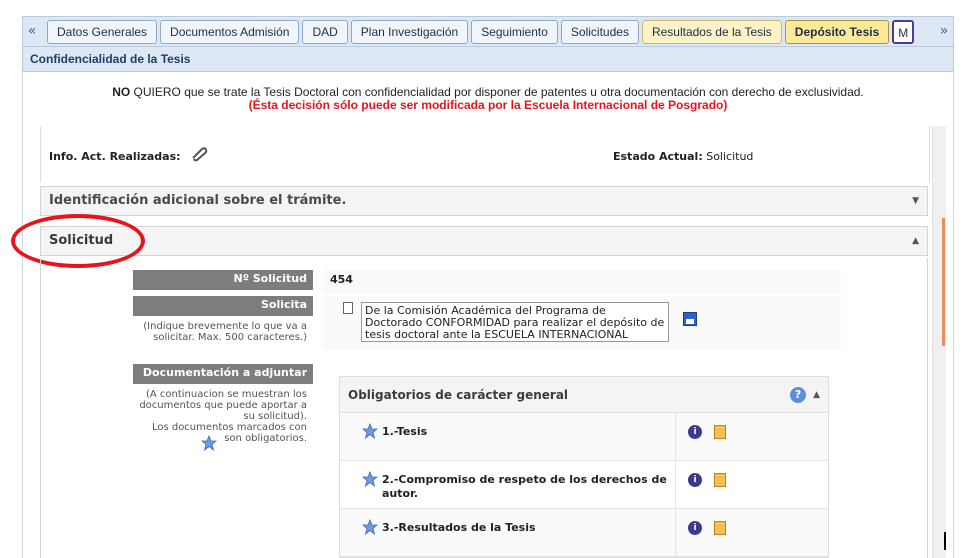 This screenshot has height=558, width=972. I want to click on estado-label: Estado Actual:, so click(658, 156).